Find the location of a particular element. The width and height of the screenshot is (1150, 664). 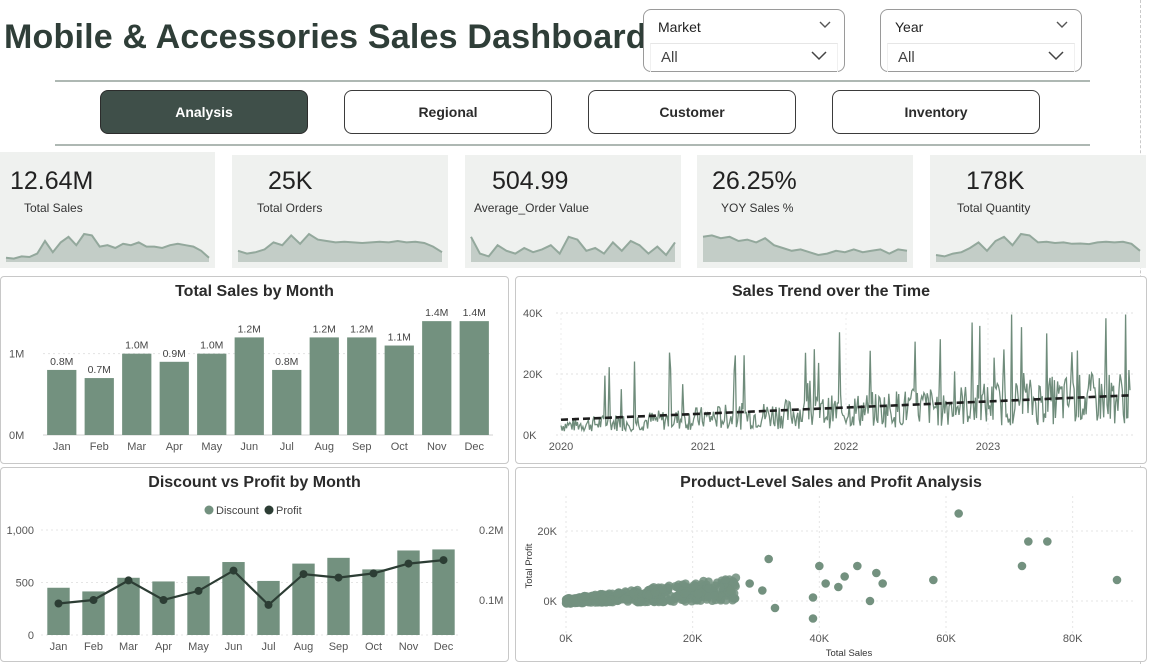

y-tick-label: 0M is located at coordinates (16, 436).